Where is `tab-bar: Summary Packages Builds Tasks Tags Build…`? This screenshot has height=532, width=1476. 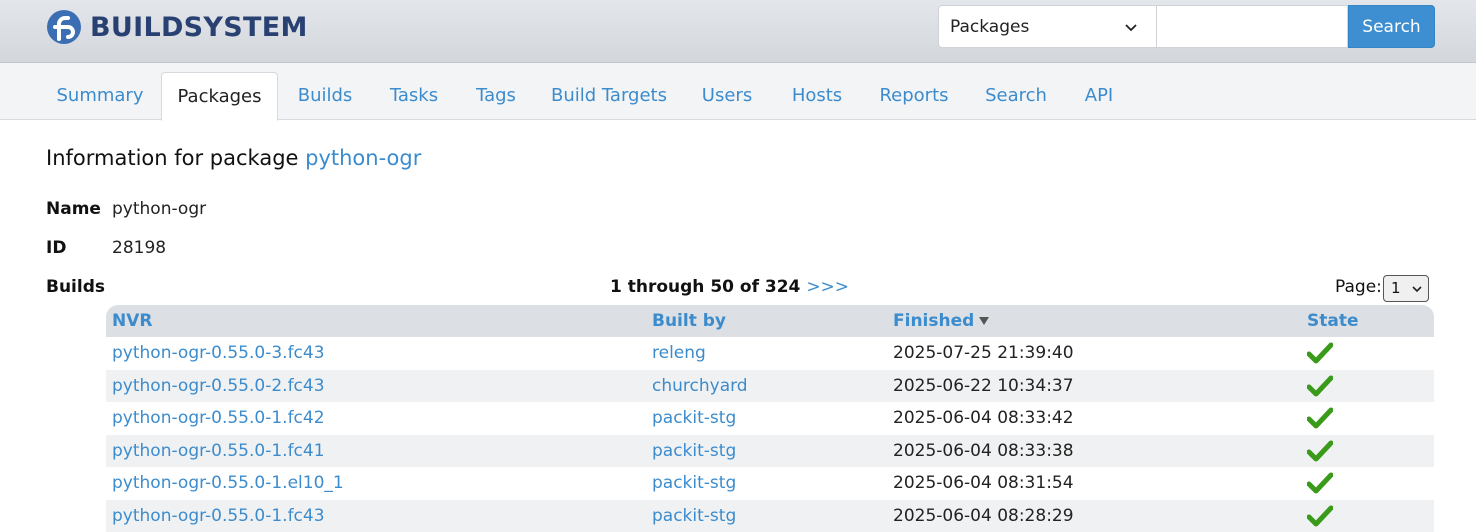
tab-bar: Summary Packages Builds Tasks Tags Build… is located at coordinates (738, 91).